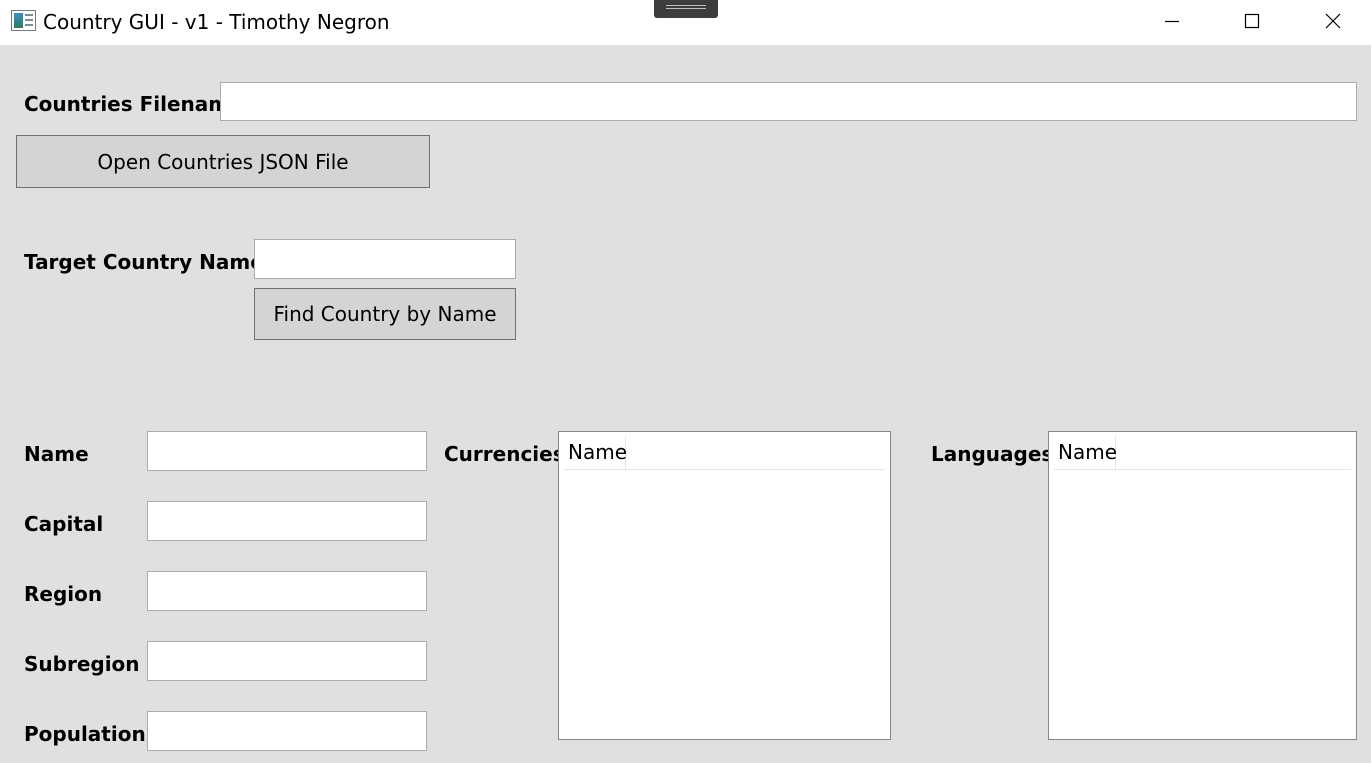 This screenshot has height=763, width=1371. Describe the element at coordinates (595, 452) in the screenshot. I see `currencies-name-column-header: Name` at that location.